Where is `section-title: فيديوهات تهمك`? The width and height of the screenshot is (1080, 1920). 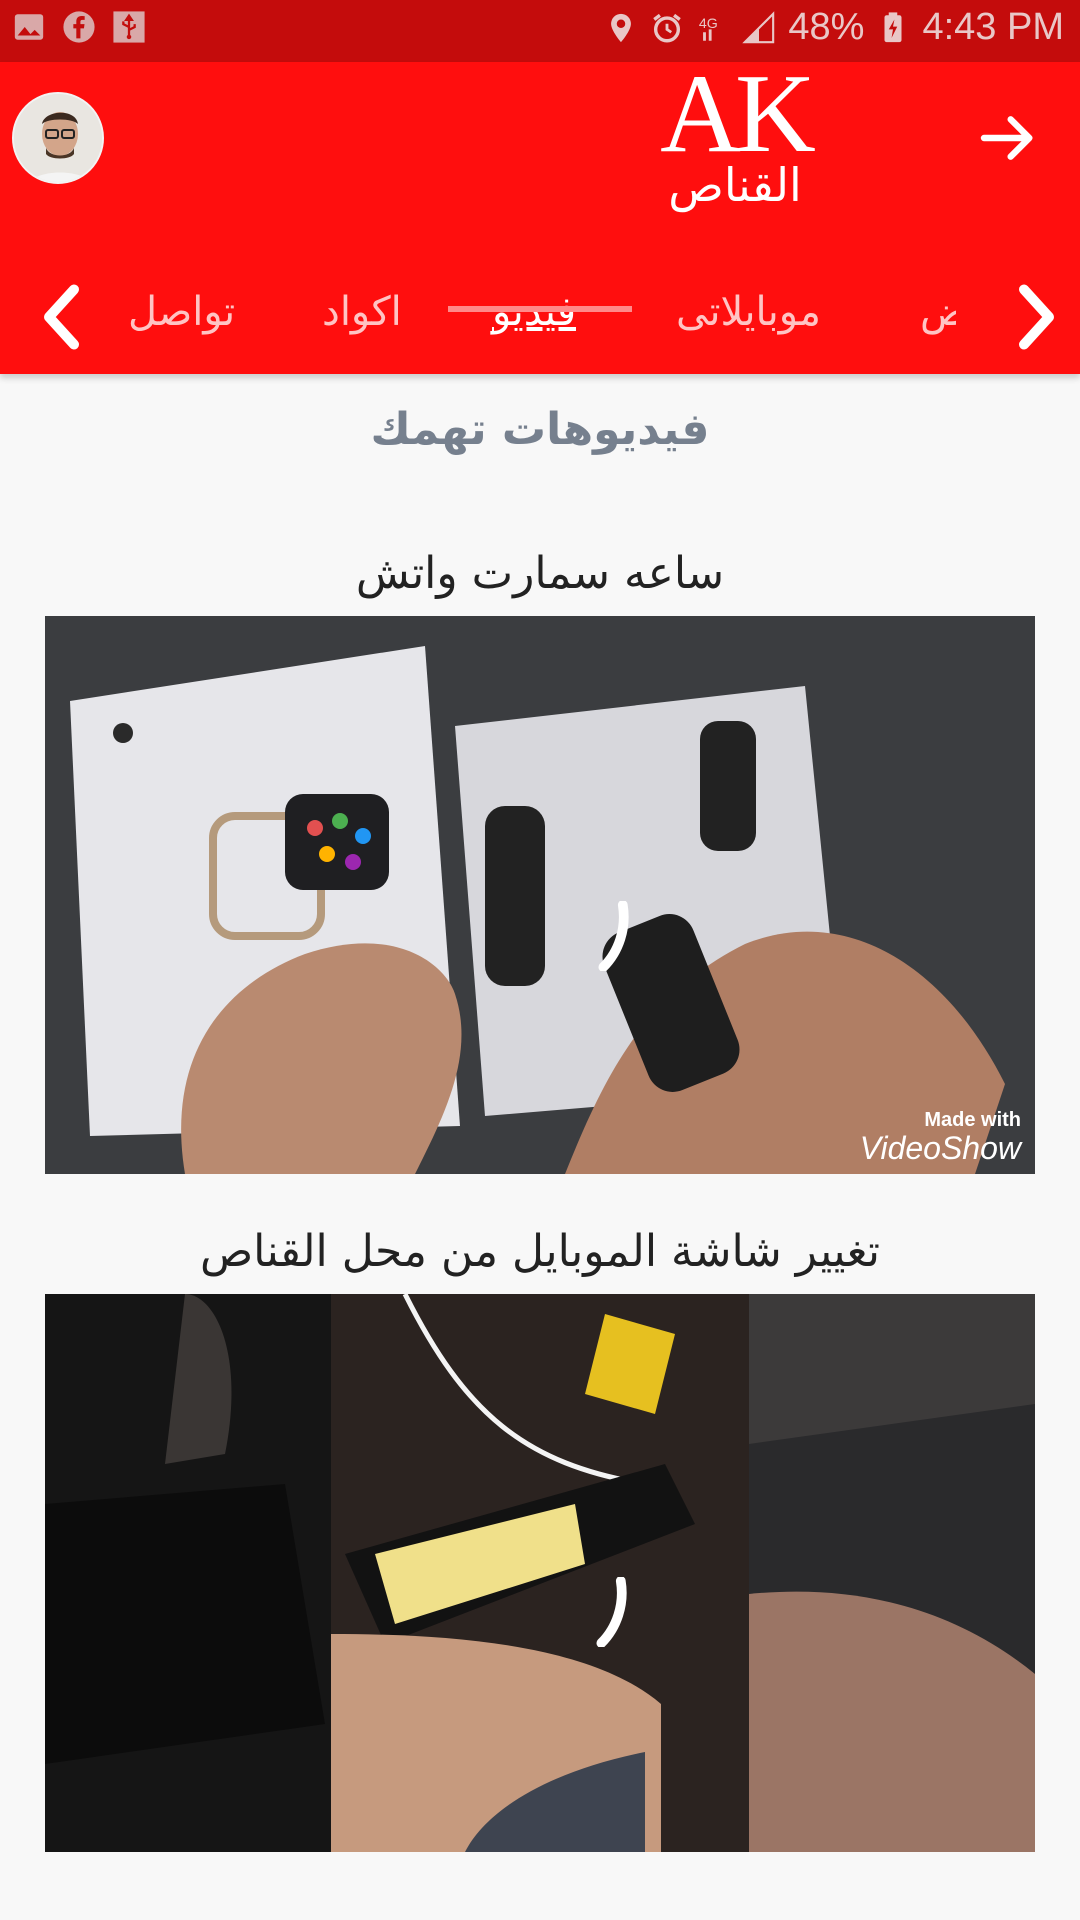
section-title: فيديوهات تهمك is located at coordinates (540, 429).